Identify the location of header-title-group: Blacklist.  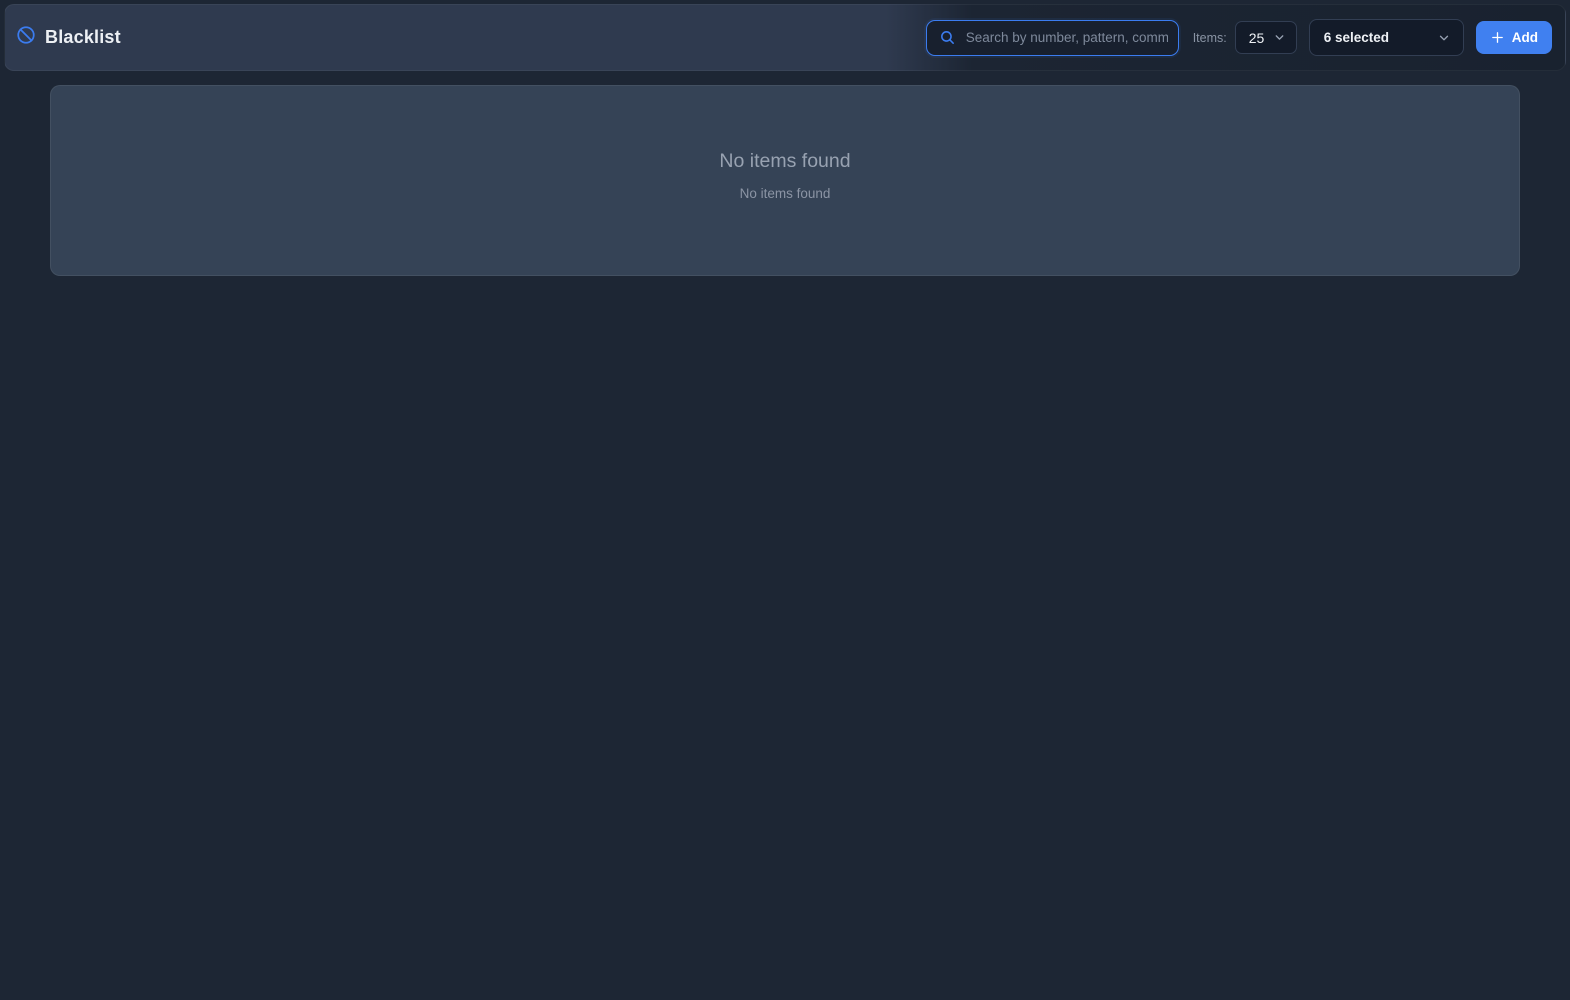
(68, 37).